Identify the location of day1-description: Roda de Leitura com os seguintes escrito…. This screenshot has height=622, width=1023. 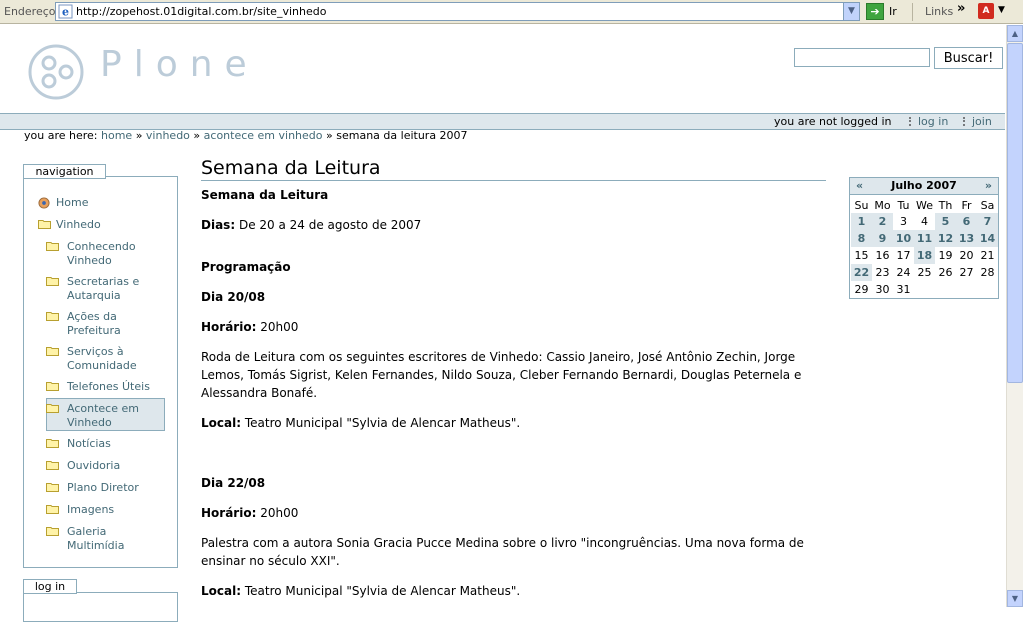
(501, 375).